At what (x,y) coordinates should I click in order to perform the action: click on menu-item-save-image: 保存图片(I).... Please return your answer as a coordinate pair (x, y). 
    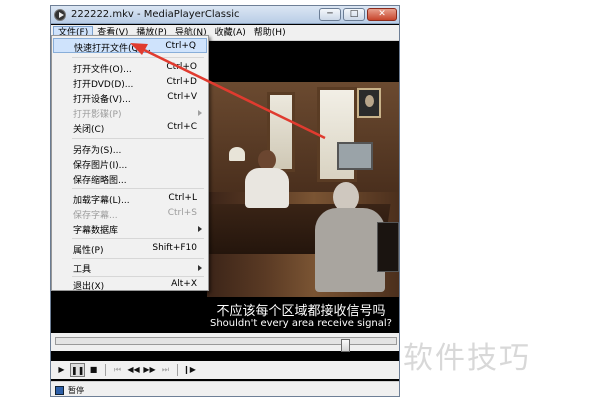
    Looking at the image, I should click on (130, 163).